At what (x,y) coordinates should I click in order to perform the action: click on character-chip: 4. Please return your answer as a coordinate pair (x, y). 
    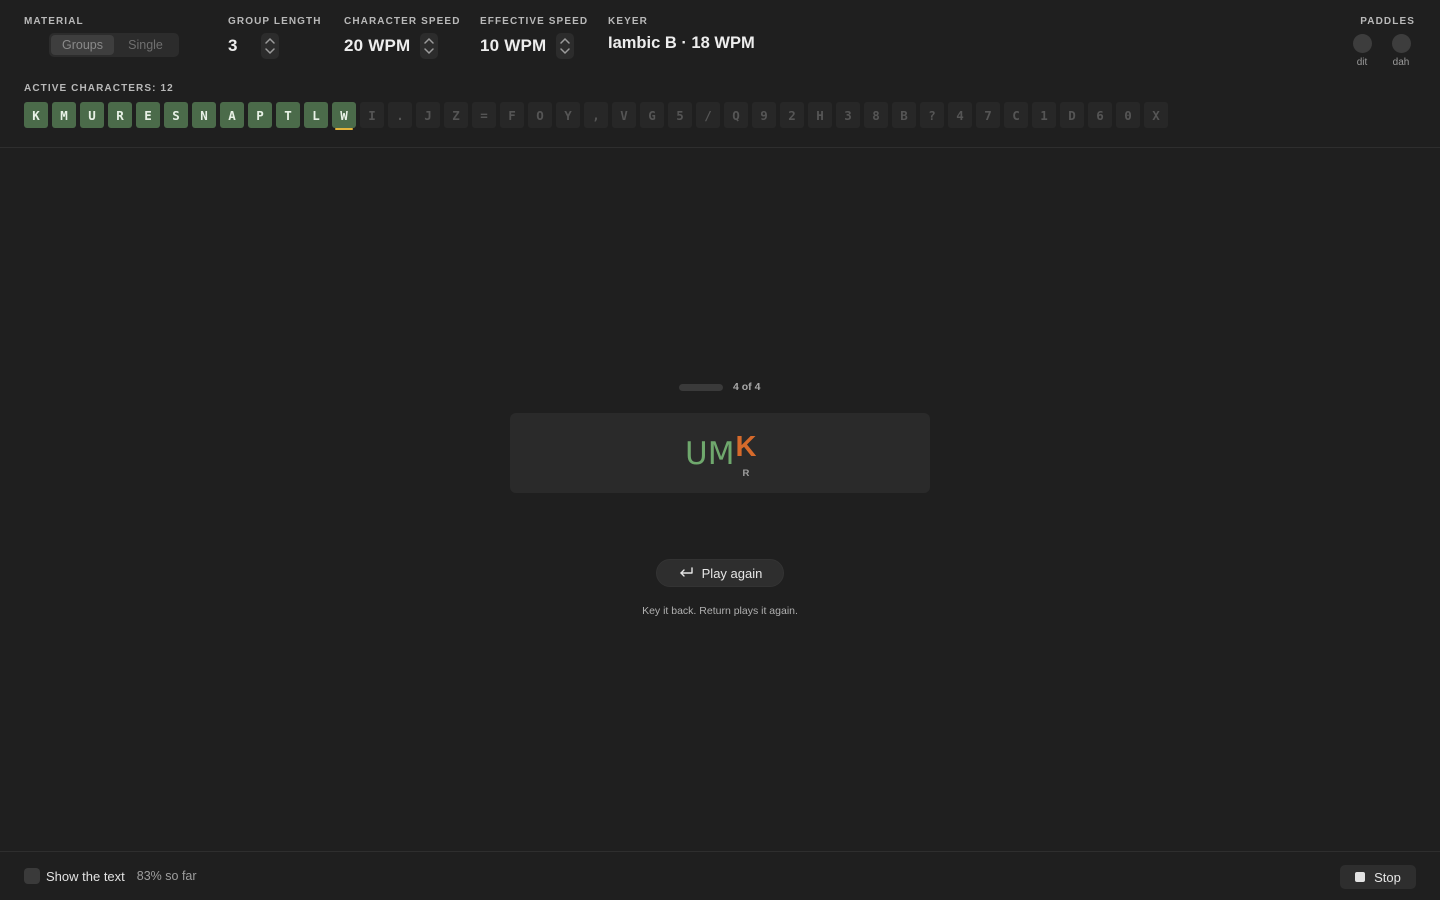
    Looking at the image, I should click on (960, 115).